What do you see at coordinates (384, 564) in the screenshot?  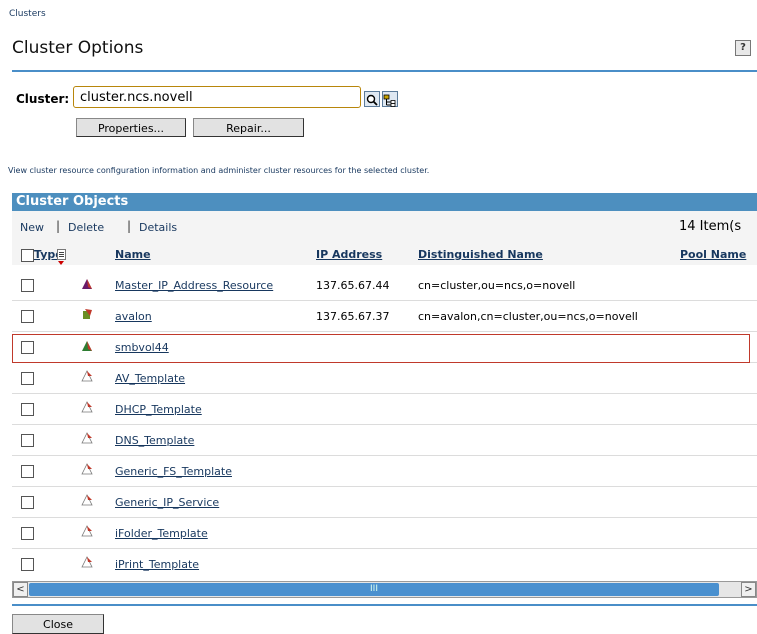 I see `table-row: iPrint_Template` at bounding box center [384, 564].